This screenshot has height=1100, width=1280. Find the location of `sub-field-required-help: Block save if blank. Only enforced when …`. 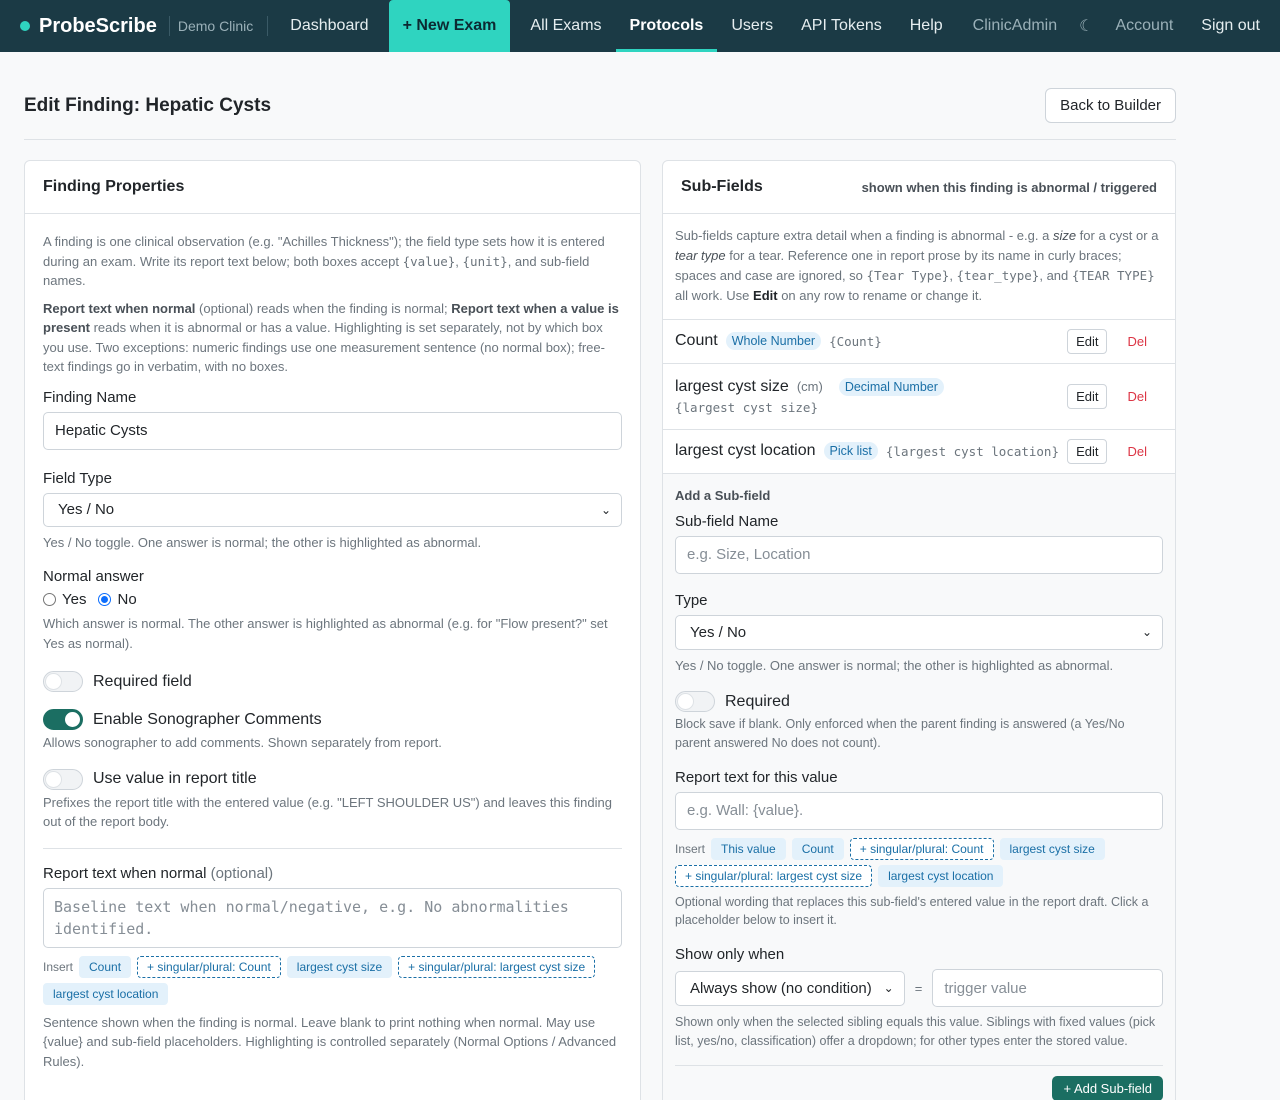

sub-field-required-help: Block save if blank. Only enforced when … is located at coordinates (900, 733).